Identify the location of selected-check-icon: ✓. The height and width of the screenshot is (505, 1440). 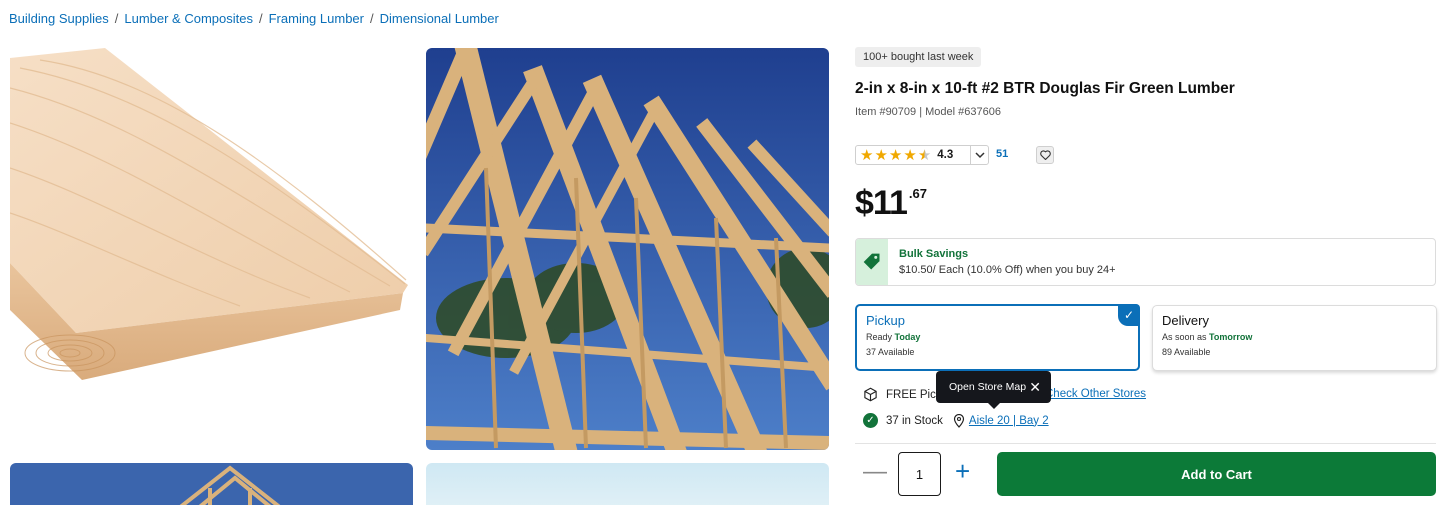
(1129, 315).